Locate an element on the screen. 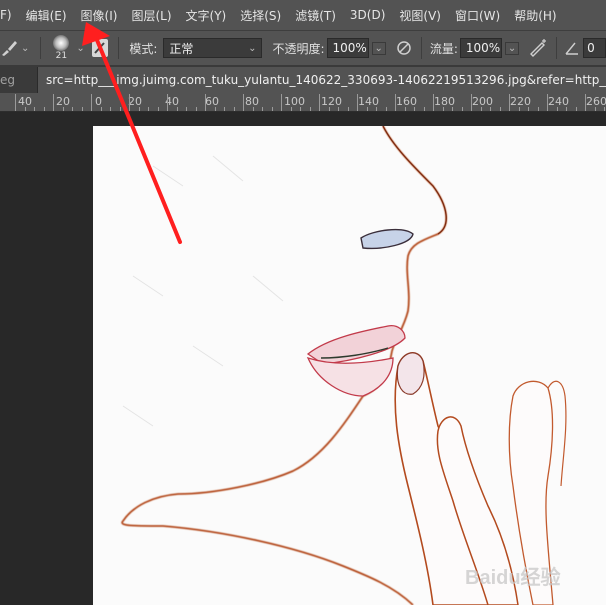 This screenshot has width=606, height=605. brush-tip-icon is located at coordinates (61, 43).